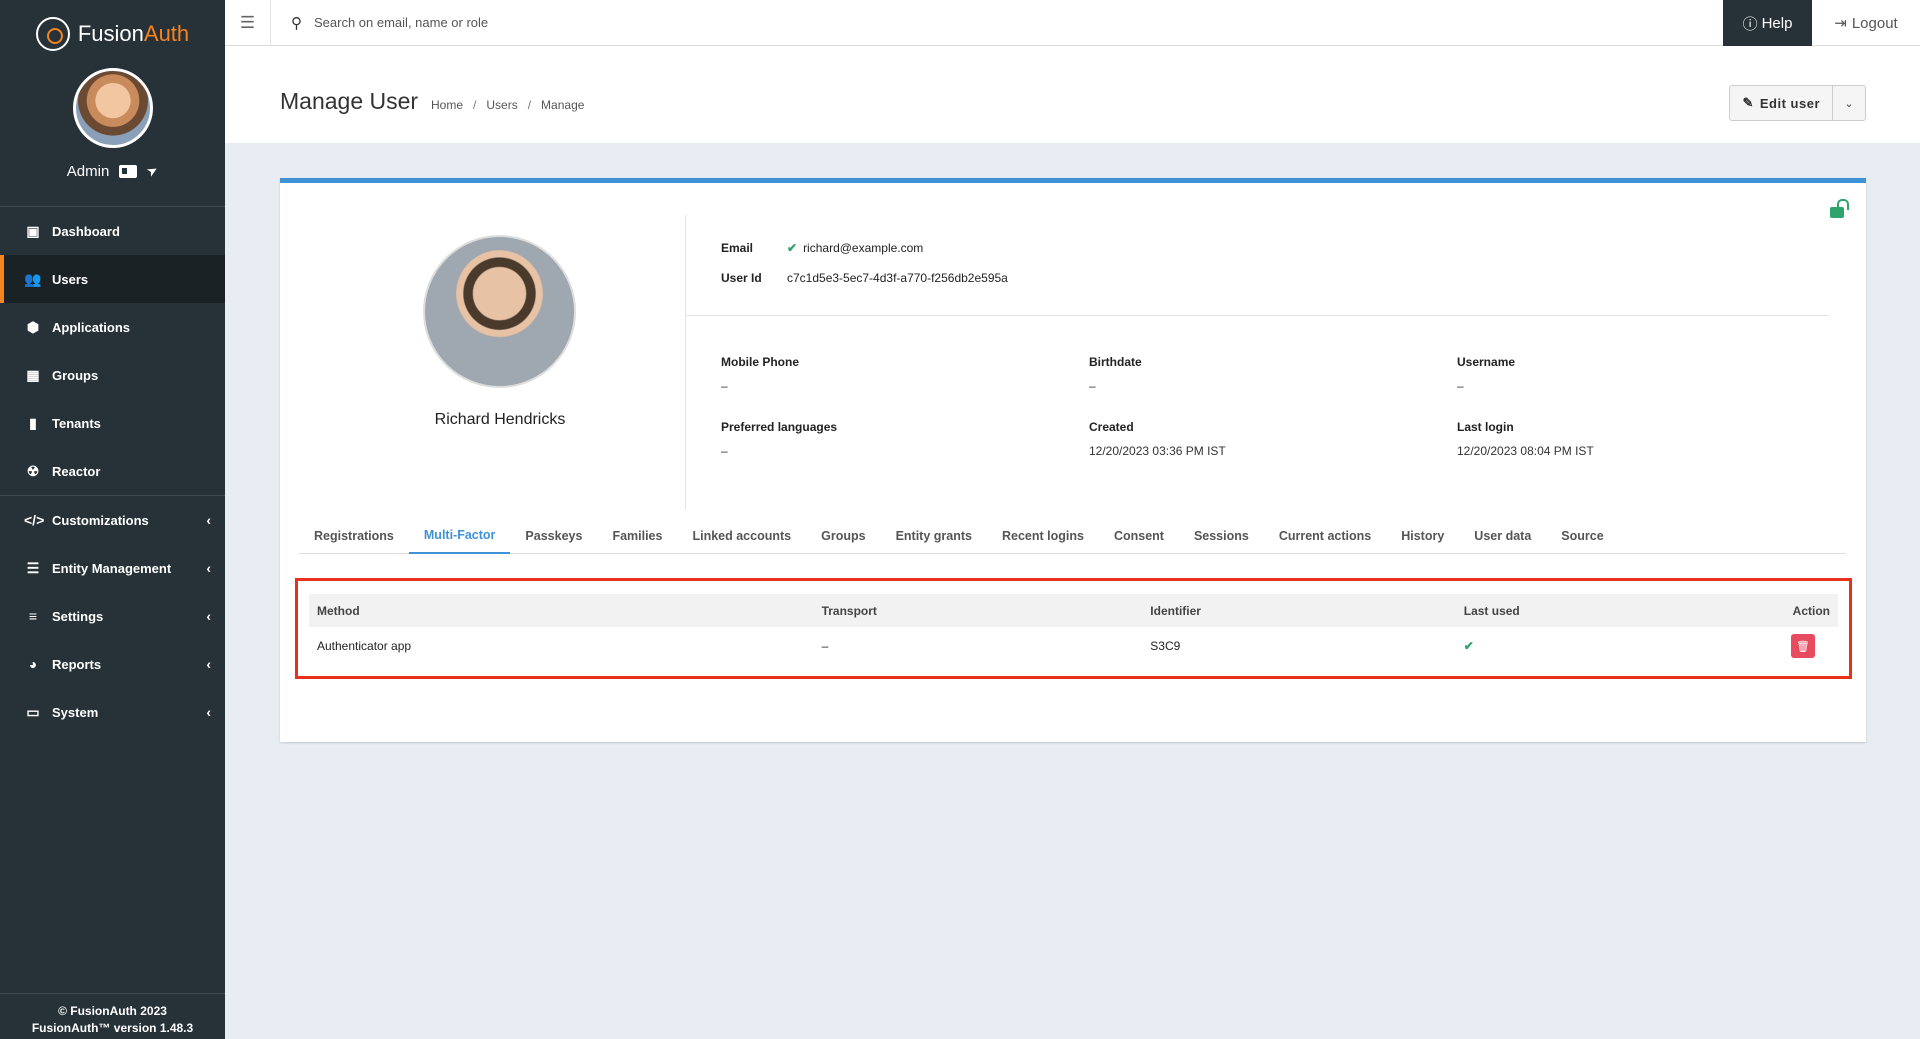  Describe the element at coordinates (1525, 451) in the screenshot. I see `field-value: 12/20/2023 08:04 PM IST` at that location.